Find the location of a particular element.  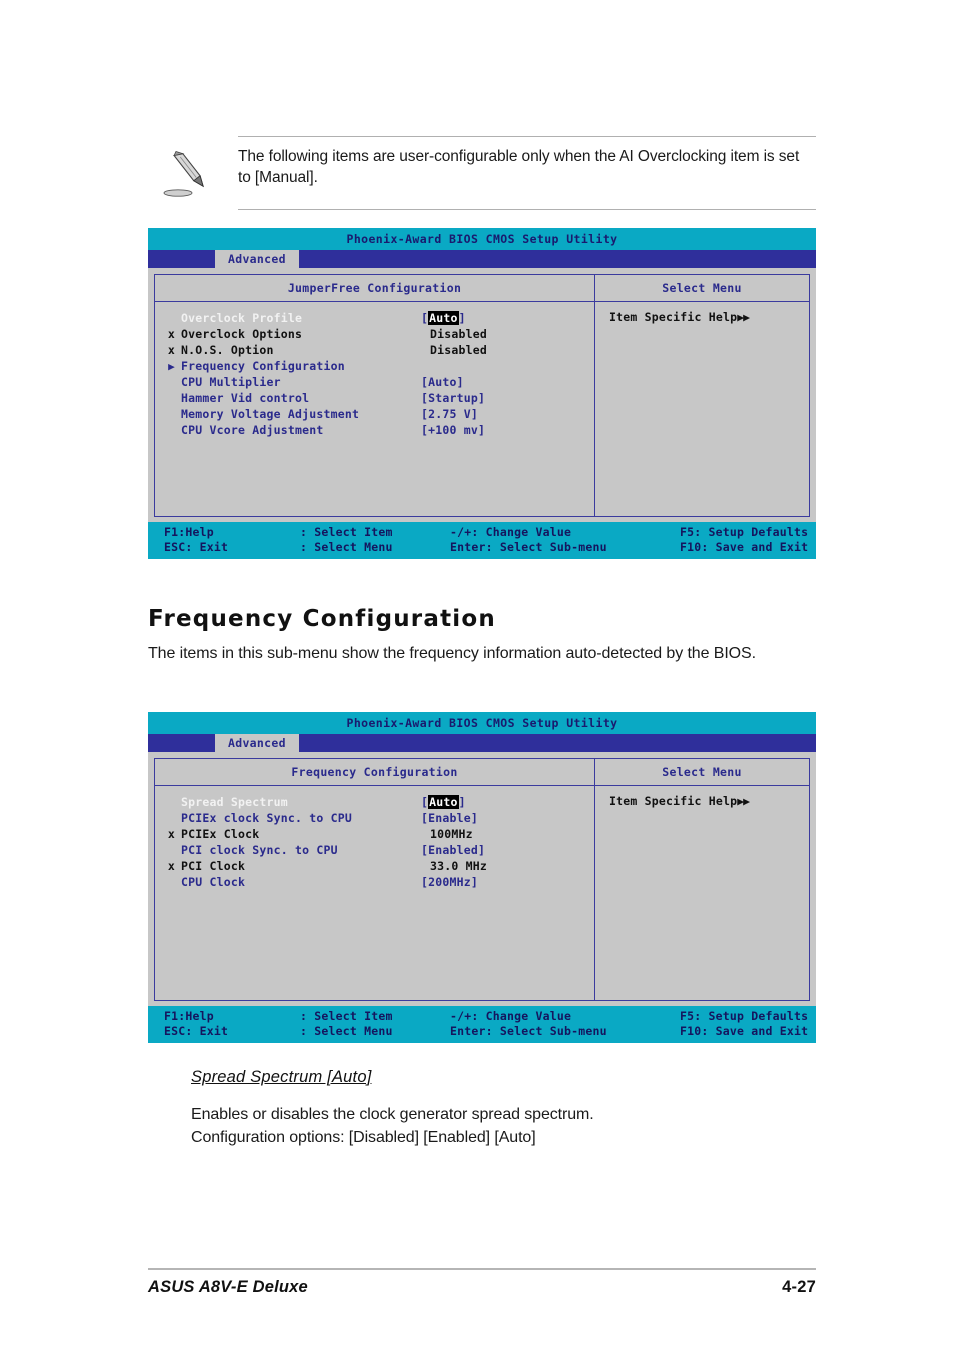

page-footer-product: ASUS A8V-E Deluxe is located at coordinates (228, 1287).